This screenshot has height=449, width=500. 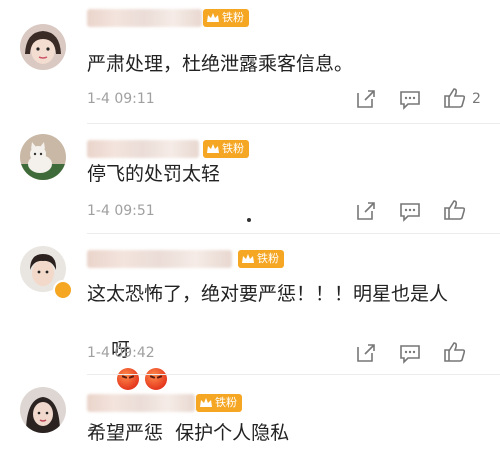 I want to click on comment-text-line1: 这太恐怖了，绝对要严惩！！！明星也是人, so click(x=268, y=294).